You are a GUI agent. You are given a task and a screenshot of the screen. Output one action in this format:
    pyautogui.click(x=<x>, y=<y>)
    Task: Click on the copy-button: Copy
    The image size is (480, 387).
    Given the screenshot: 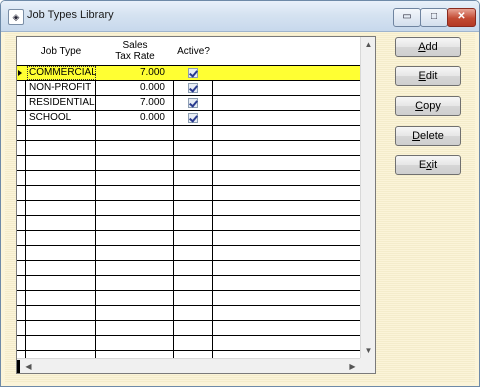 What is the action you would take?
    pyautogui.click(x=428, y=106)
    